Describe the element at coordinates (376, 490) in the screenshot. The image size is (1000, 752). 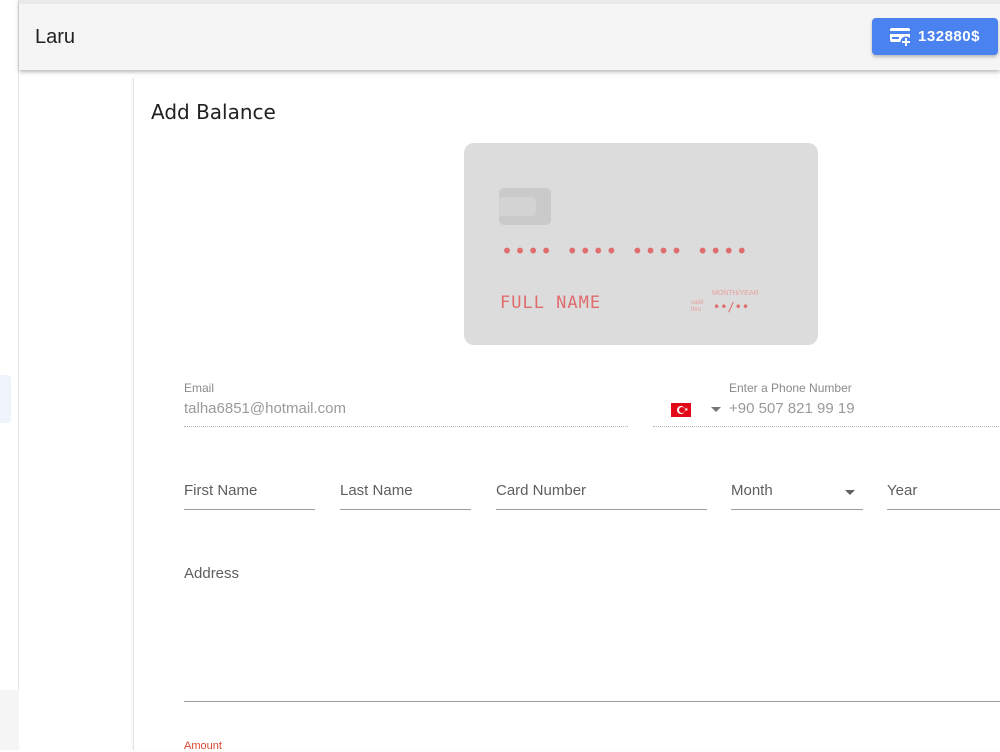
I see `last-name-placeholder: Last Name` at that location.